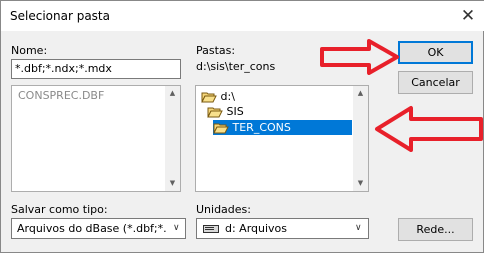 The width and height of the screenshot is (484, 253). What do you see at coordinates (96, 138) in the screenshot?
I see `file-list: CONSPREC.DBF ▲ ▼` at bounding box center [96, 138].